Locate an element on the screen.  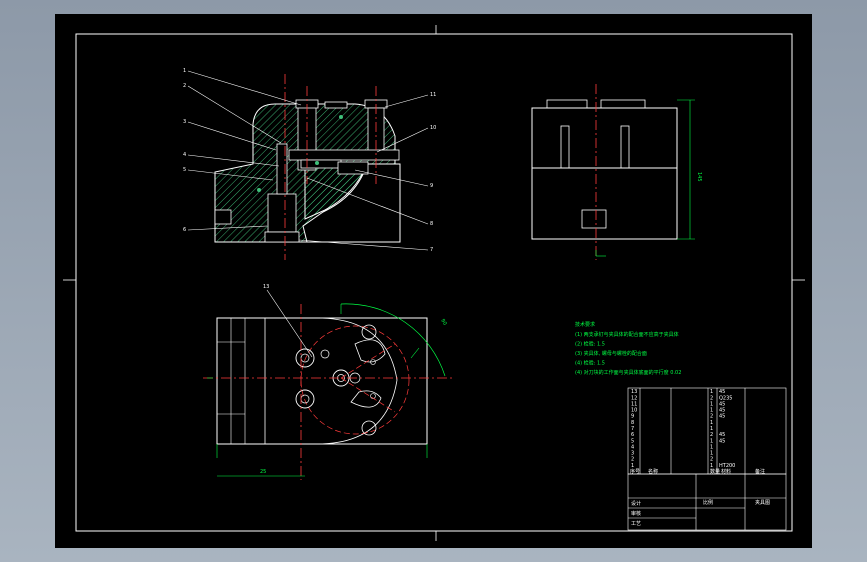
bom-cell-material: HT200 is located at coordinates (727, 466).